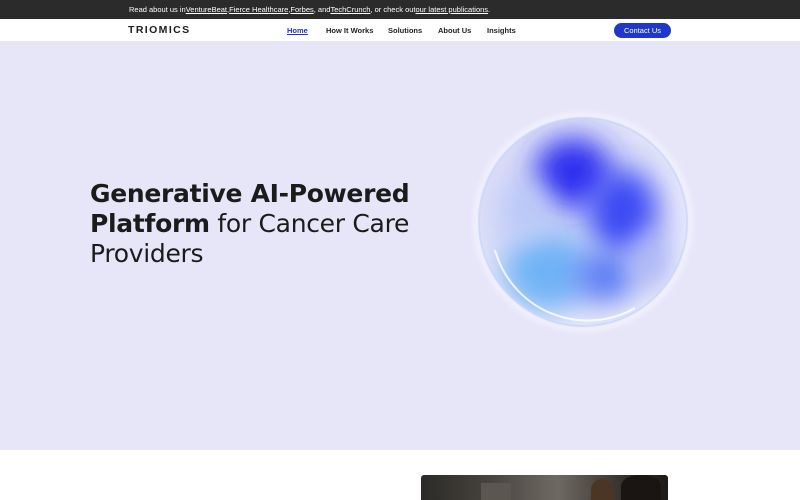  Describe the element at coordinates (452, 9) in the screenshot. I see `publications-link: our latest publications` at that location.